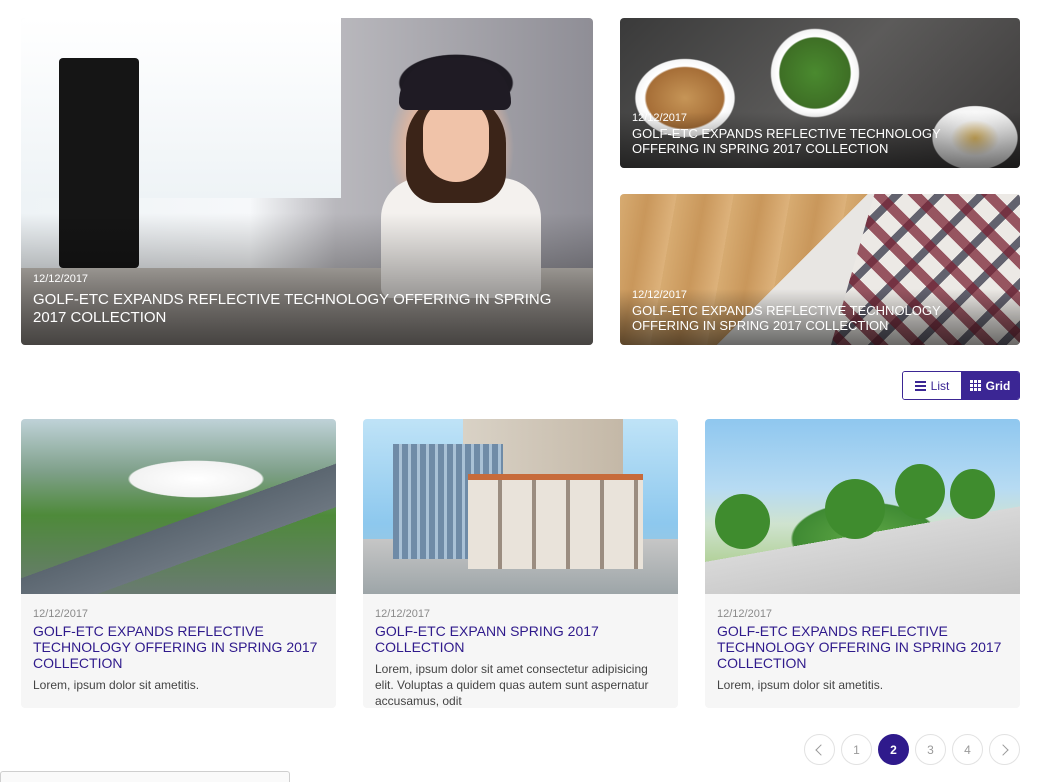 Image resolution: width=1041 pixels, height=782 pixels. I want to click on prev-page-button, so click(819, 749).